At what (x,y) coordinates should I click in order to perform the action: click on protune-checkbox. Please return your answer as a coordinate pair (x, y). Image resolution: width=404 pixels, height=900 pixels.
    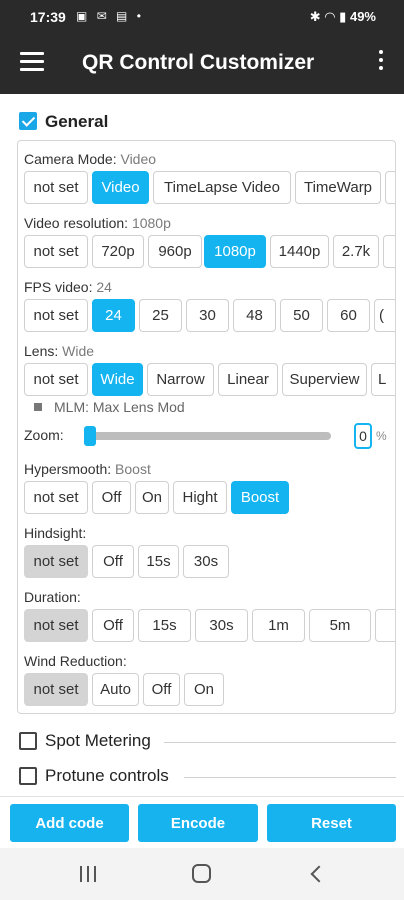
    Looking at the image, I should click on (28, 776).